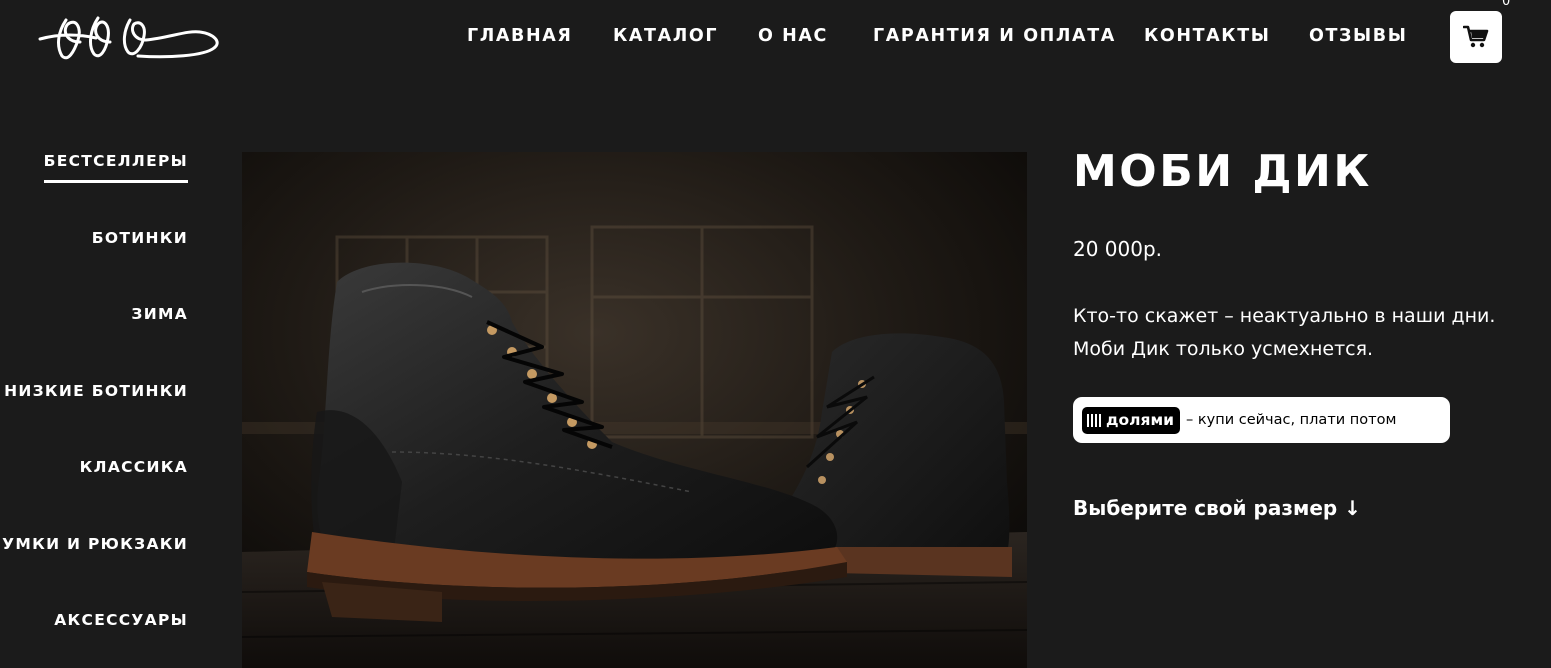  What do you see at coordinates (116, 167) in the screenshot?
I see `category-bestsellers: БЕСТСЕЛЛЕРЫ` at bounding box center [116, 167].